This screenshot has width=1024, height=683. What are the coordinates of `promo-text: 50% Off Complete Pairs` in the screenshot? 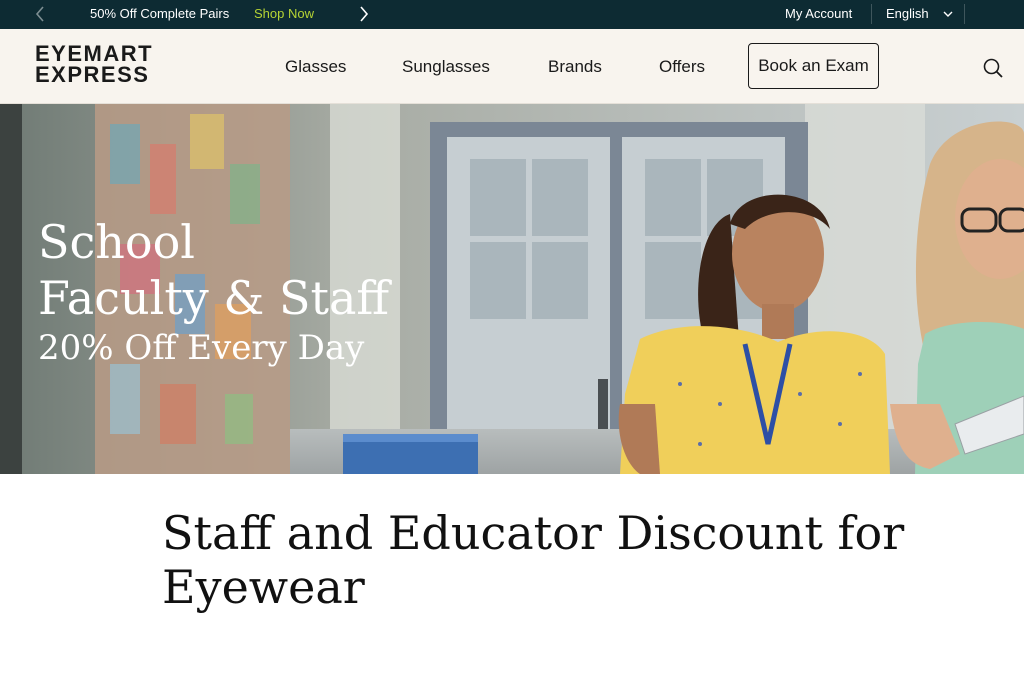 It's located at (160, 13).